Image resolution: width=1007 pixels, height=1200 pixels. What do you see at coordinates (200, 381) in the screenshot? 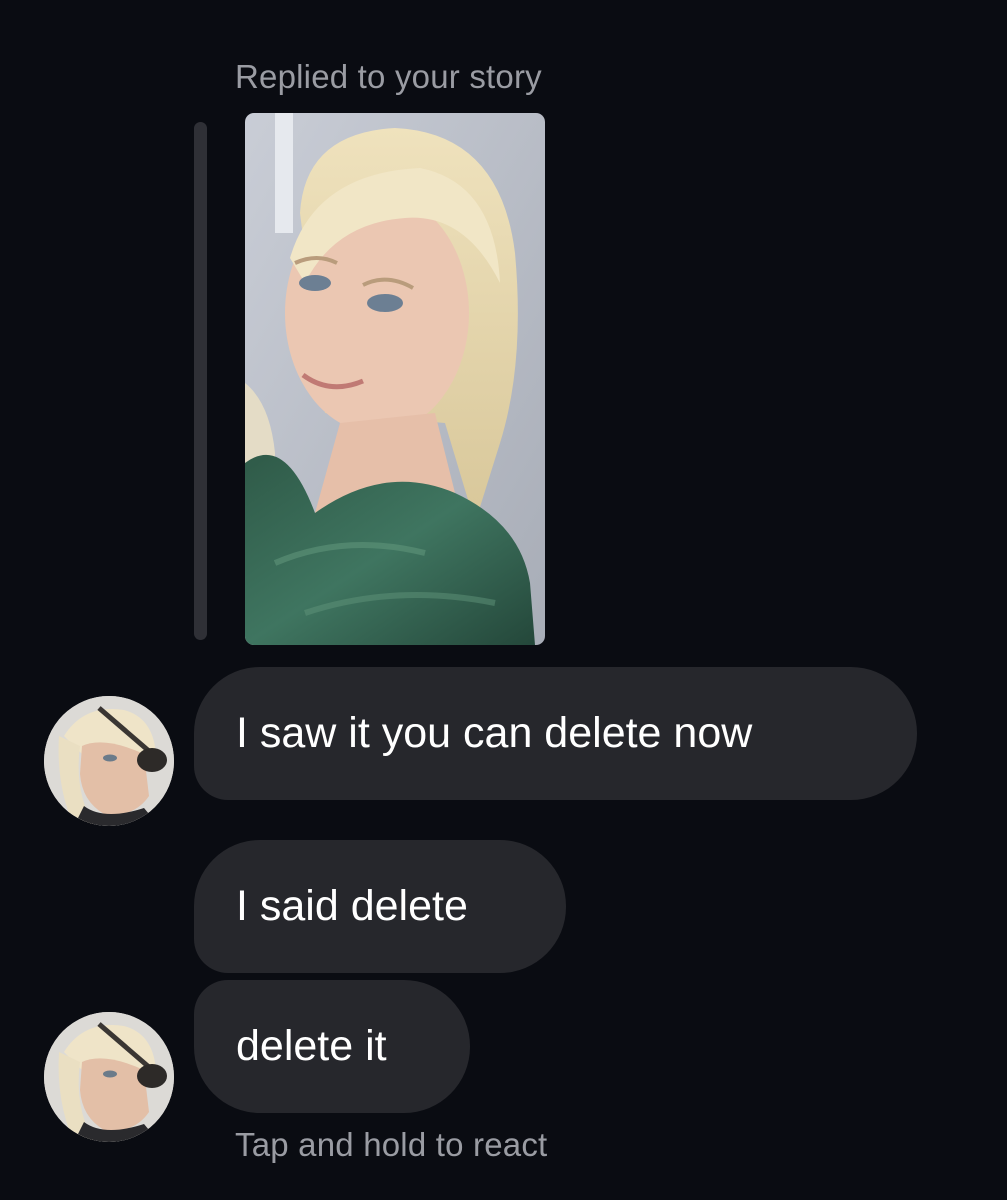
I see `reply-indicator-bar` at bounding box center [200, 381].